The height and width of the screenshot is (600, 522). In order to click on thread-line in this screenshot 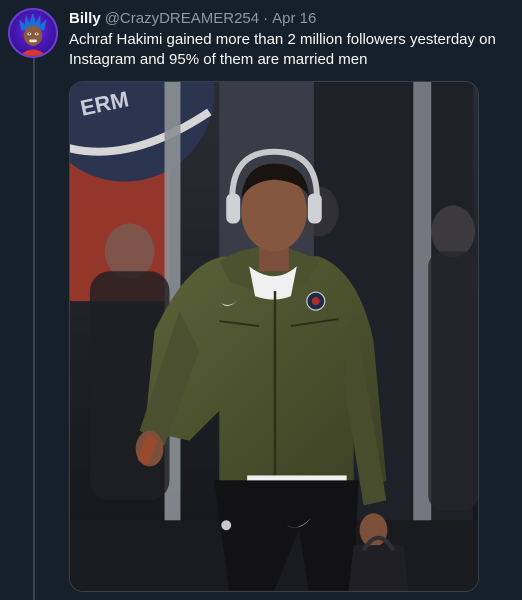, I will do `click(34, 328)`.